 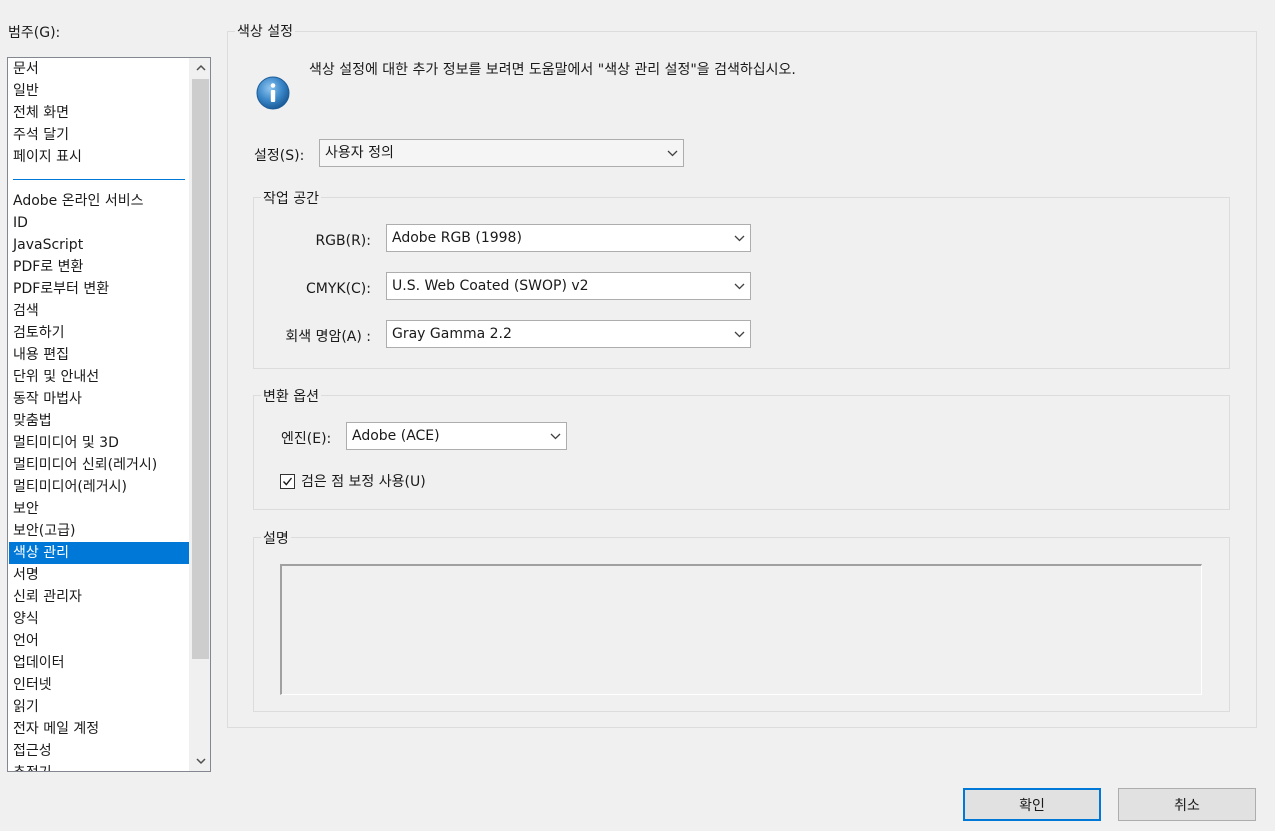 What do you see at coordinates (291, 198) in the screenshot?
I see `workspace-title: 작업 공간` at bounding box center [291, 198].